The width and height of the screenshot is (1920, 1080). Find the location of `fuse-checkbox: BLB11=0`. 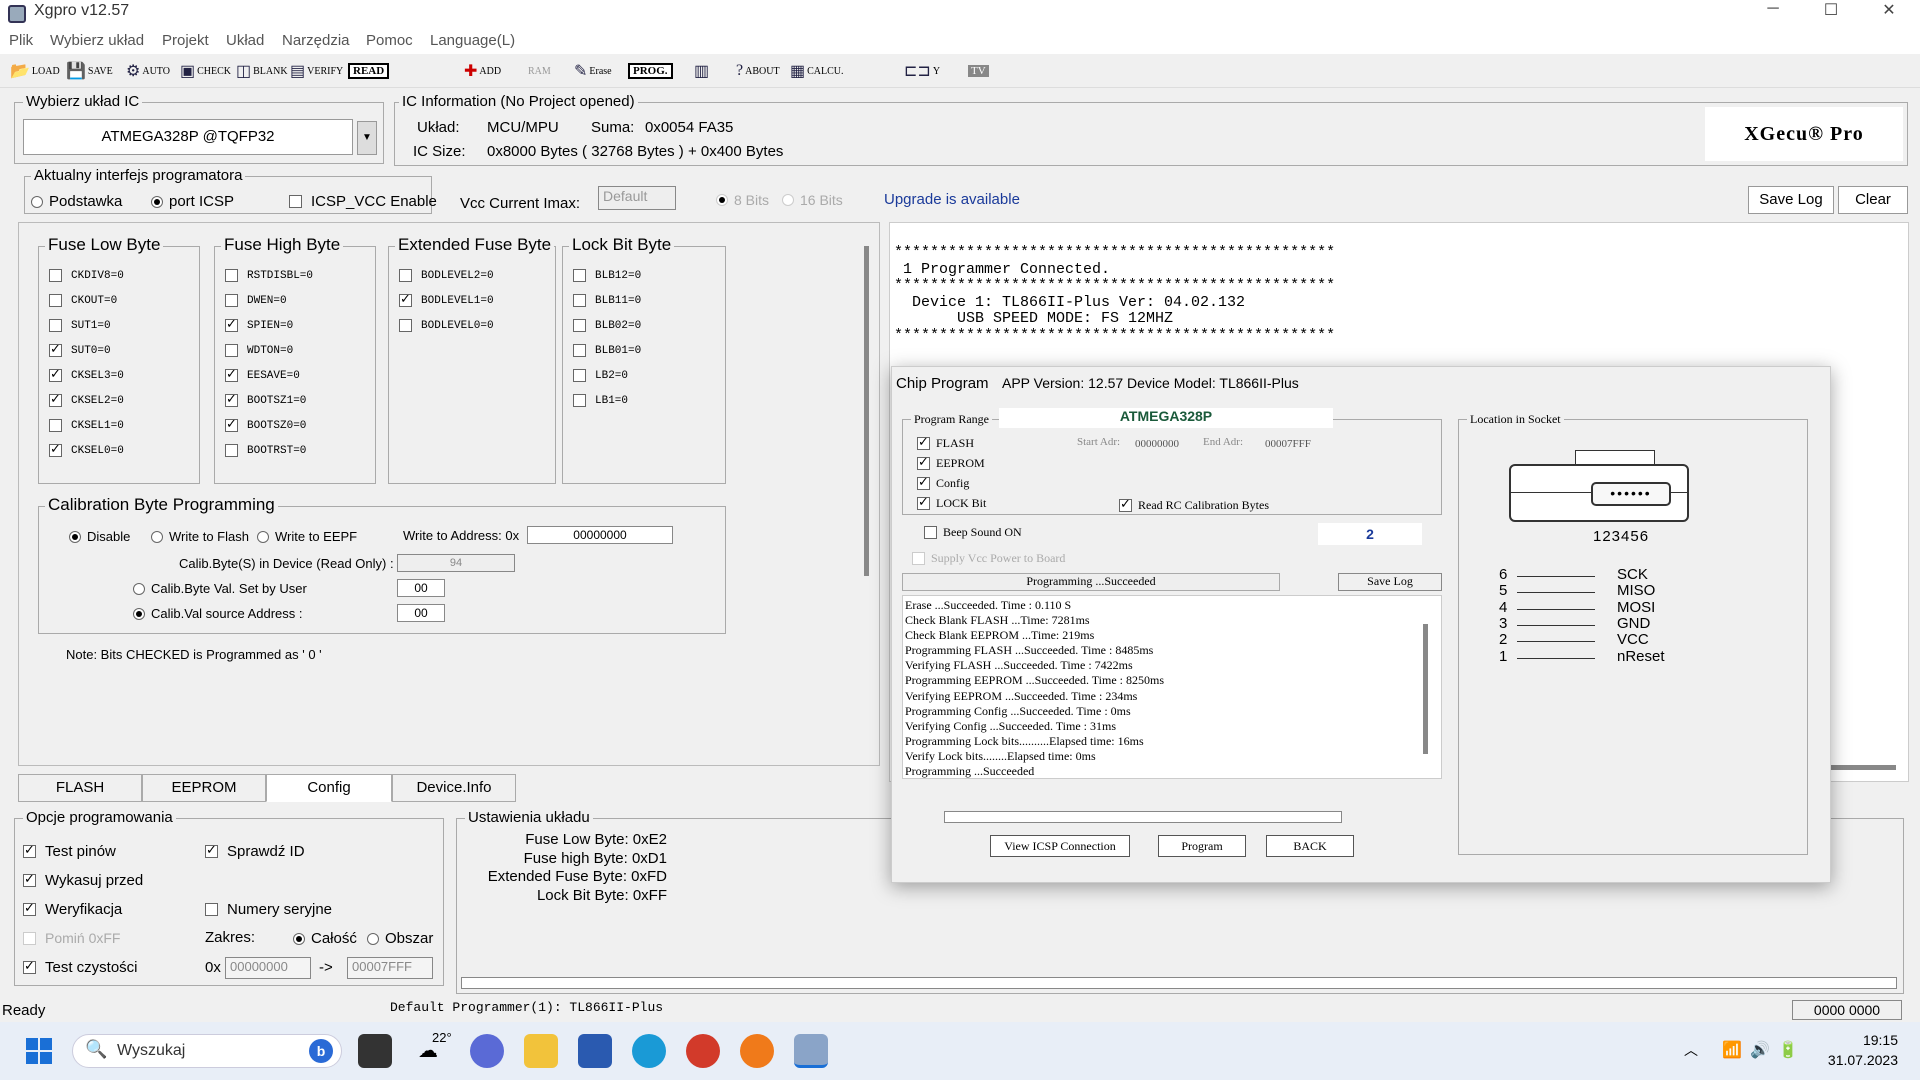

fuse-checkbox: BLB11=0 is located at coordinates (607, 300).